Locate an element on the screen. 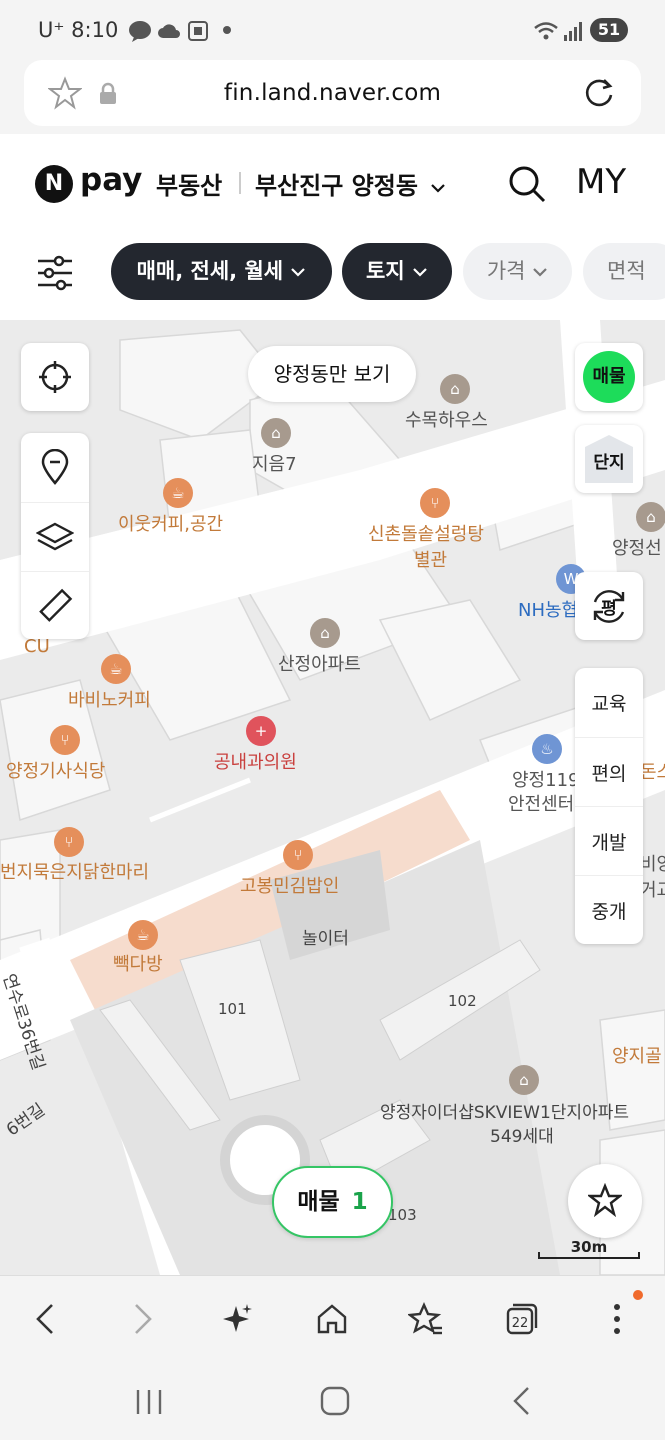 The width and height of the screenshot is (665, 1440). address-bar: fin.land.naver.com is located at coordinates (332, 93).